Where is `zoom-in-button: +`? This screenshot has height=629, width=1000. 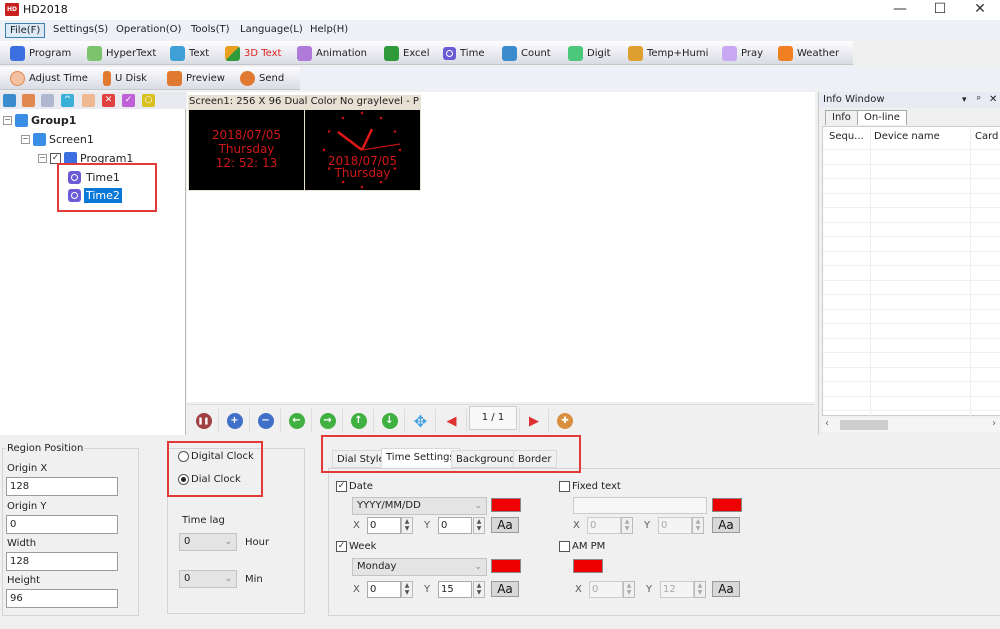
zoom-in-button: + is located at coordinates (235, 421).